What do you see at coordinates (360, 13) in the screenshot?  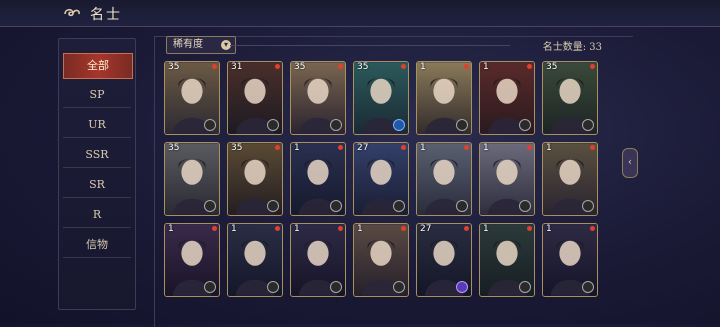 I see `top-bar: 名士` at bounding box center [360, 13].